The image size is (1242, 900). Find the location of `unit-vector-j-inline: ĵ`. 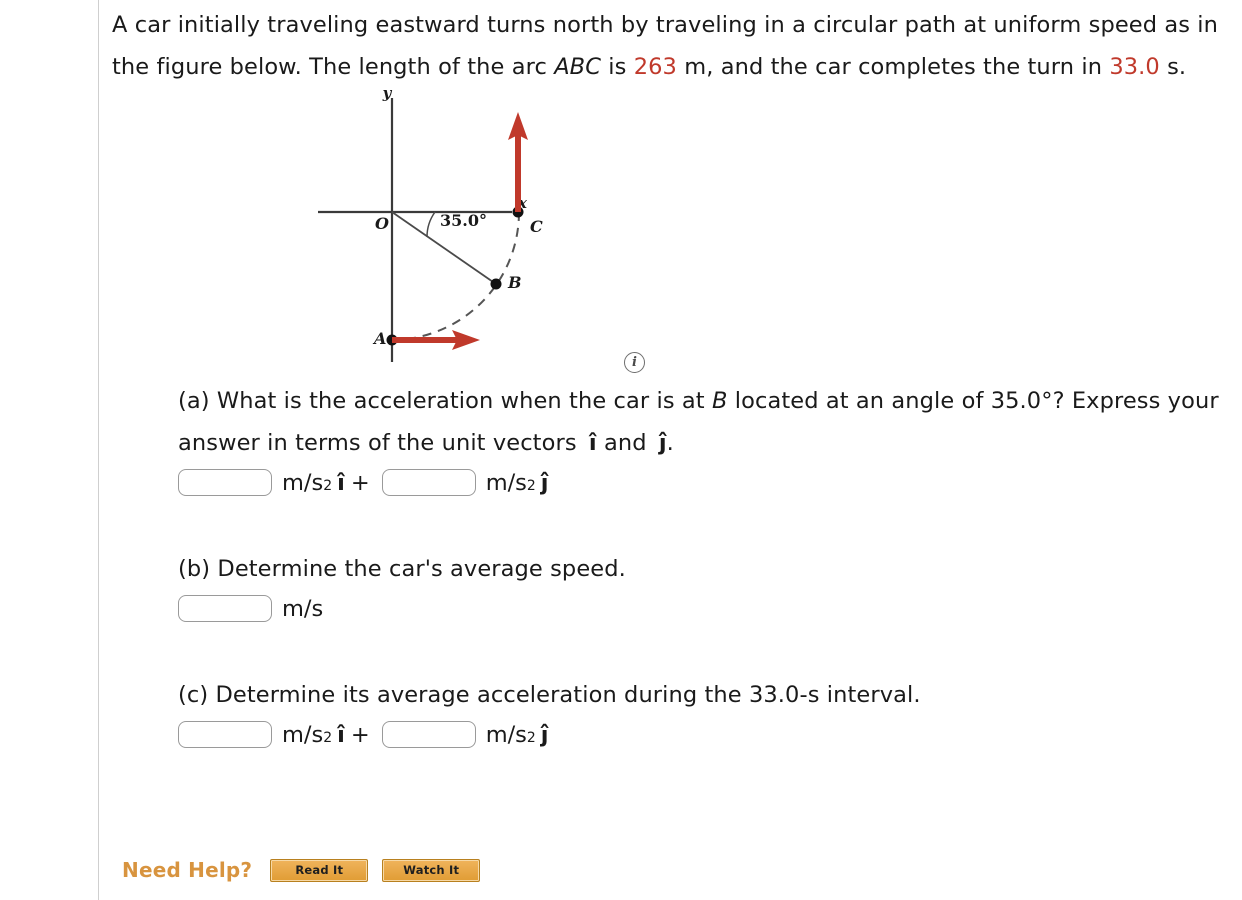

unit-vector-j-inline: ĵ is located at coordinates (662, 443).